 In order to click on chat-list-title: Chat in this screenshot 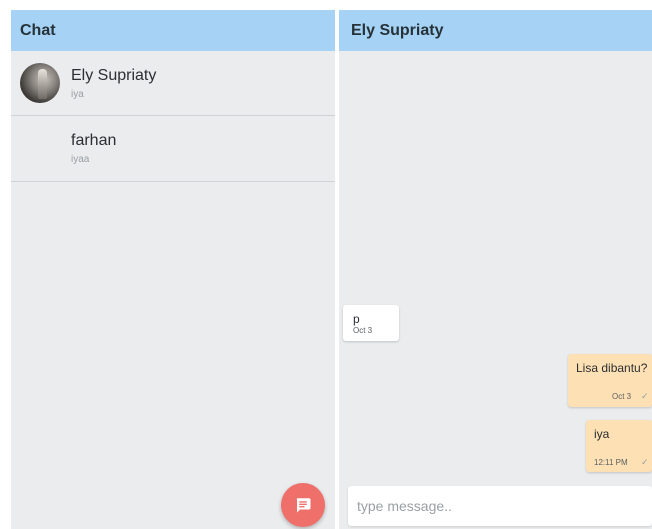, I will do `click(38, 30)`.